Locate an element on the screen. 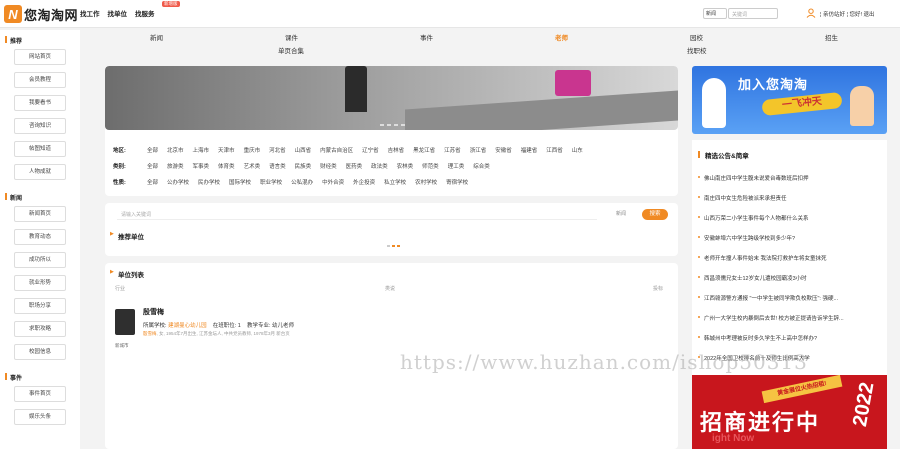 The height and width of the screenshot is (449, 900). filter-option: 国际学校 is located at coordinates (240, 182).